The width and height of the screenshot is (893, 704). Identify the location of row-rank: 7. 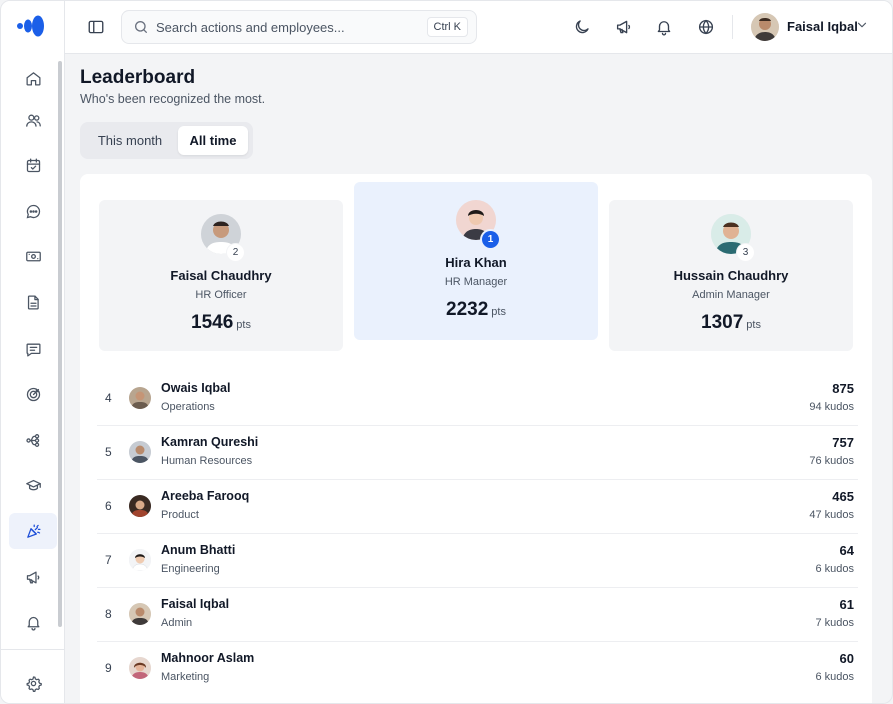
(108, 560).